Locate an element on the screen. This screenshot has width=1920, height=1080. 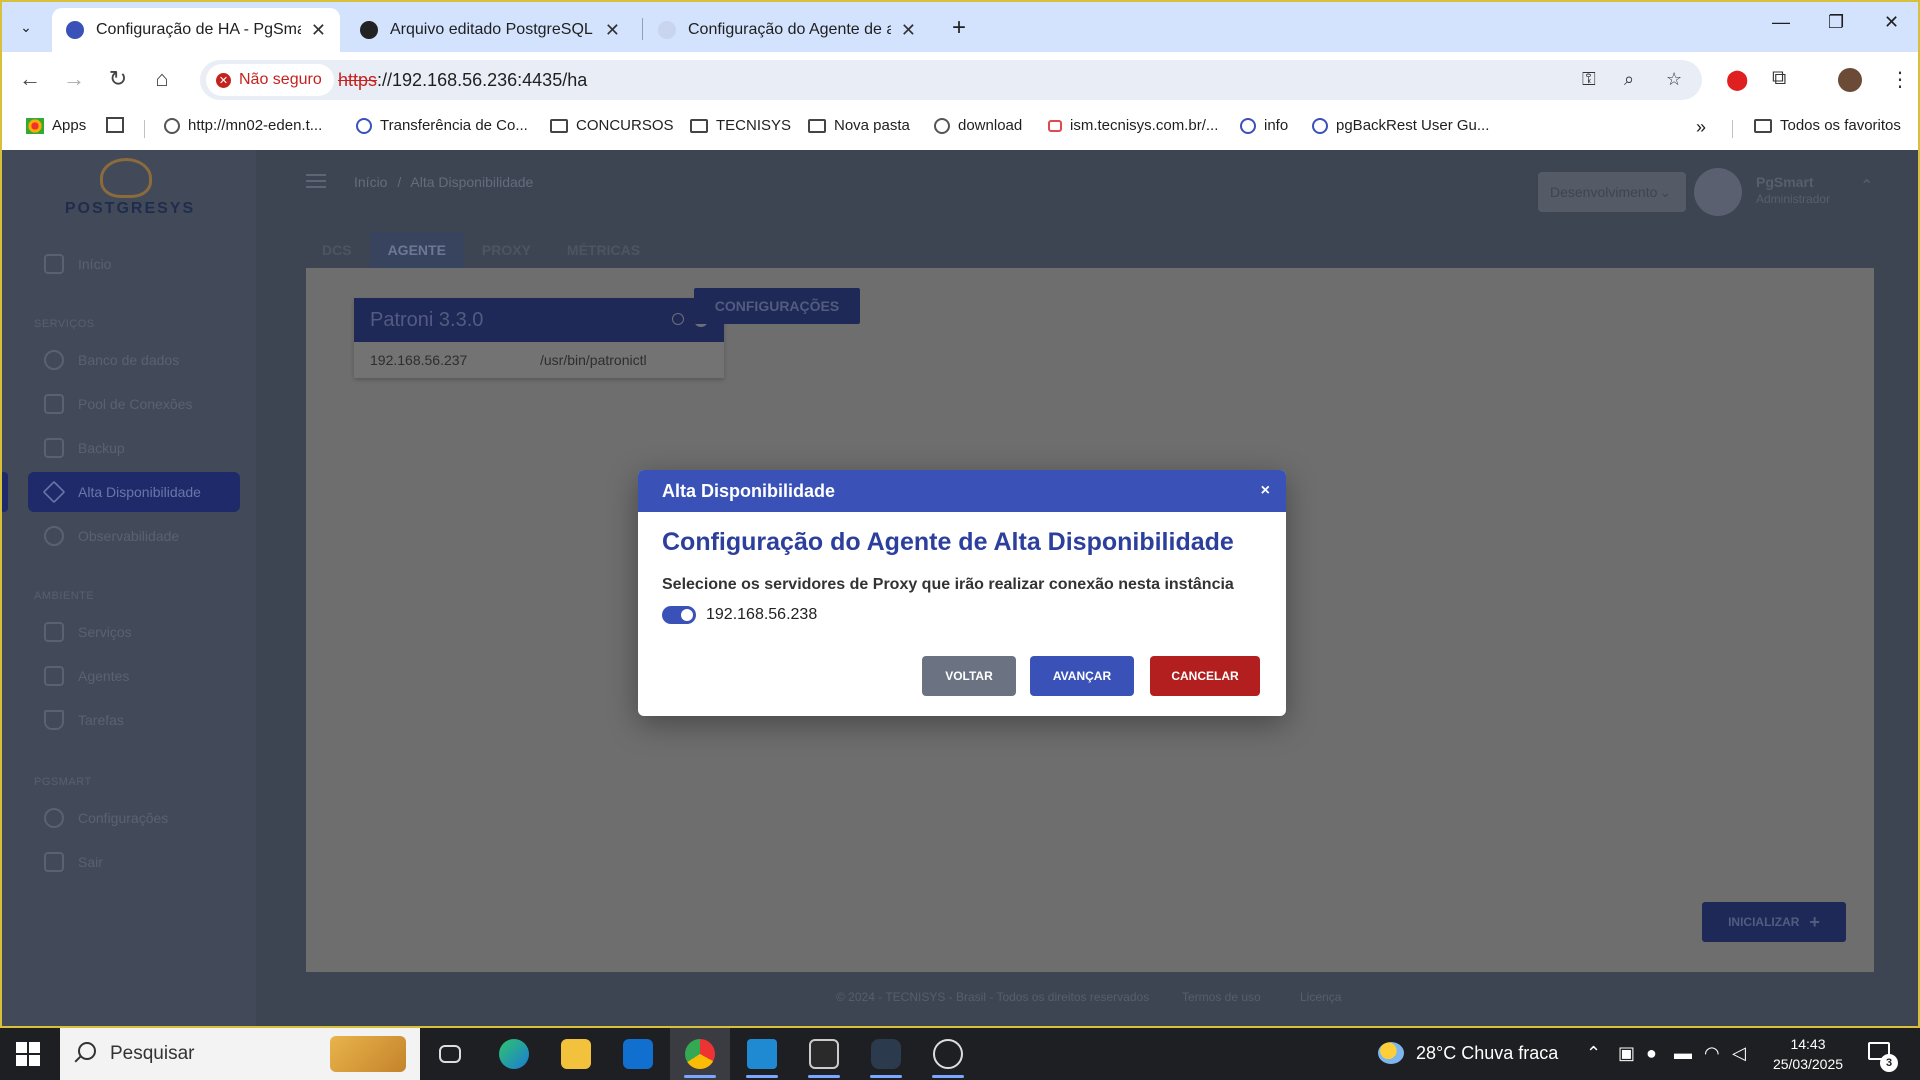
patroni-path: /usr/bin/patronictl is located at coordinates (593, 360).